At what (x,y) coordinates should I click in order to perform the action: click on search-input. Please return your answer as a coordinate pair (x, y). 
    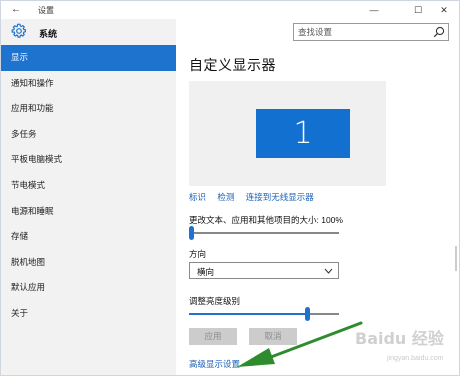
    Looking at the image, I should click on (362, 32).